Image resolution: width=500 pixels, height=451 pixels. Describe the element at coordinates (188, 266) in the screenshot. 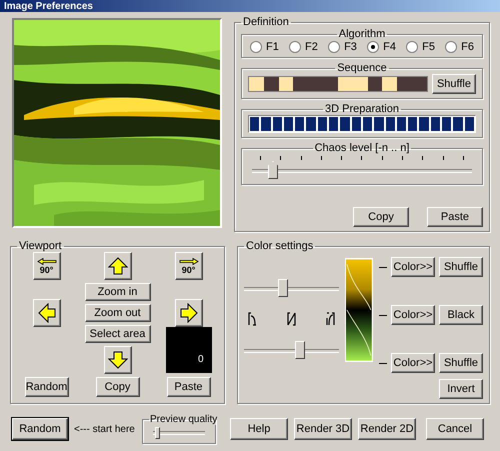

I see `rotate-right-button: 90°` at that location.